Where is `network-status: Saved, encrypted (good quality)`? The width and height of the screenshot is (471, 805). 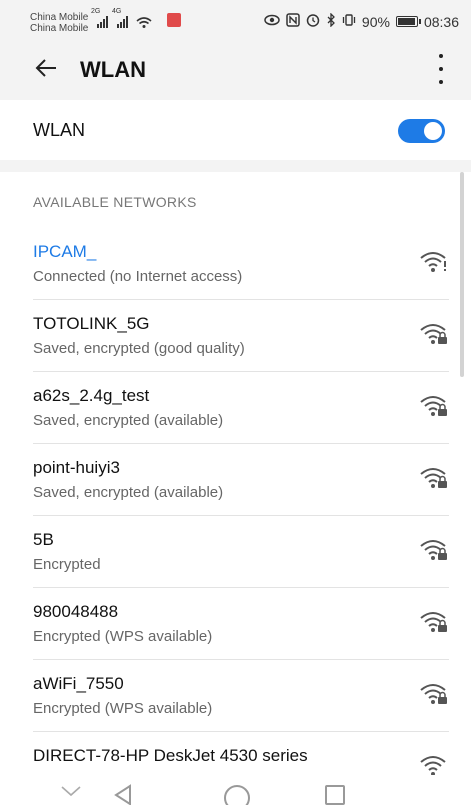
network-status: Saved, encrypted (good quality) is located at coordinates (139, 348).